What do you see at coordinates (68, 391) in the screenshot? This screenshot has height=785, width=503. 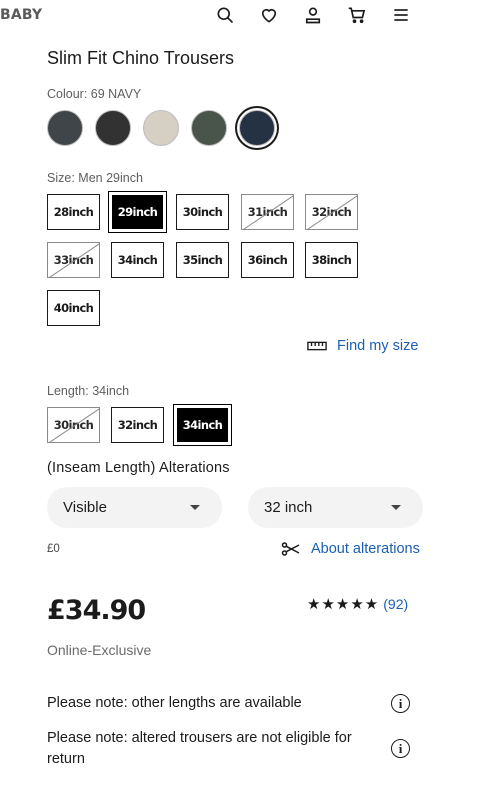 I see `length-label-prefix: Length:` at bounding box center [68, 391].